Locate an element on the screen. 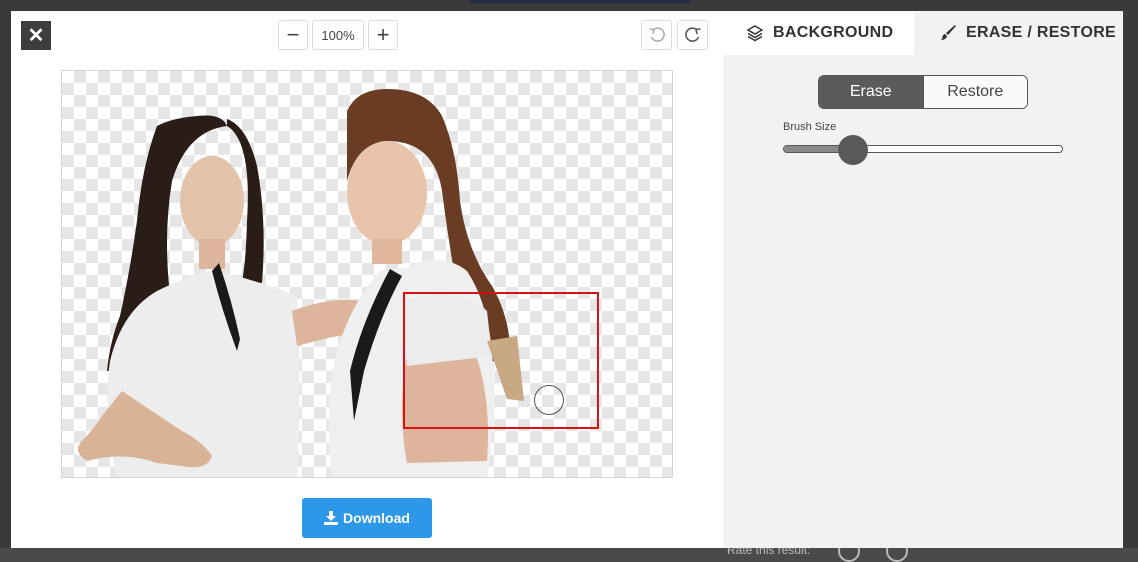 Image resolution: width=1138 pixels, height=562 pixels. brush-size-handle is located at coordinates (853, 150).